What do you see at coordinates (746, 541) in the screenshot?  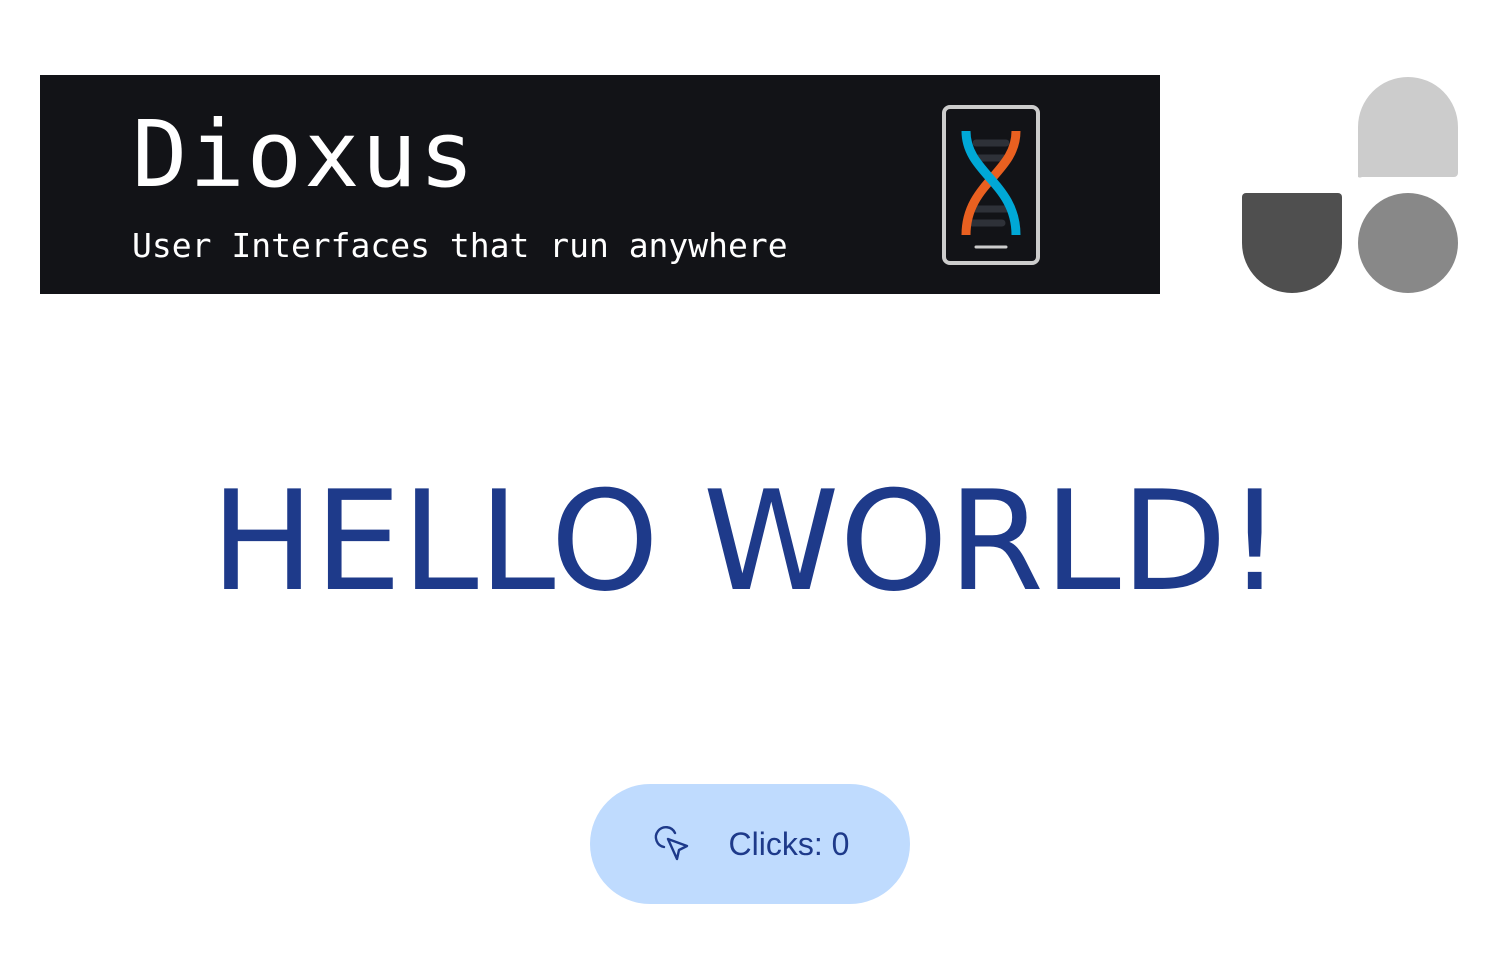 I see `hello-heading: HELLO WORLD!` at bounding box center [746, 541].